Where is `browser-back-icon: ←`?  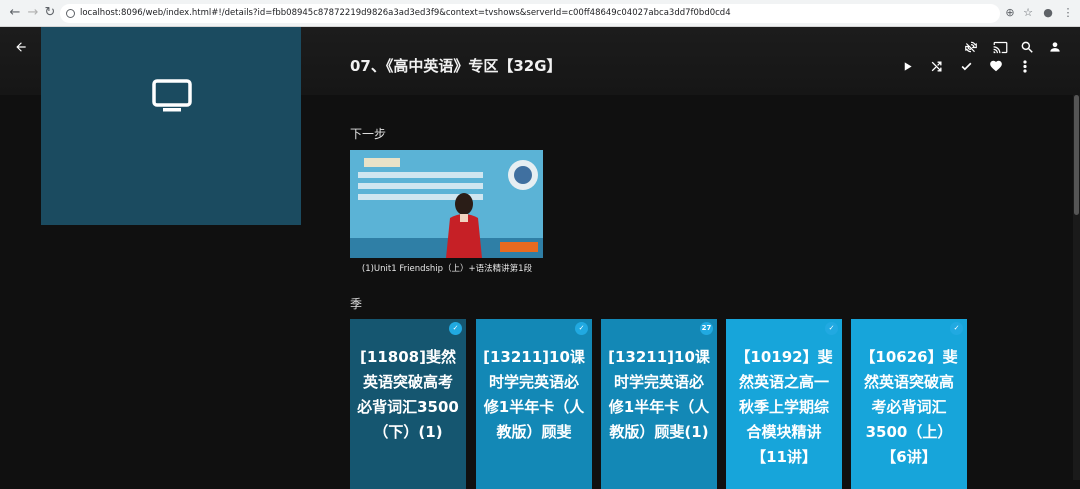
browser-back-icon: ← is located at coordinates (15, 13).